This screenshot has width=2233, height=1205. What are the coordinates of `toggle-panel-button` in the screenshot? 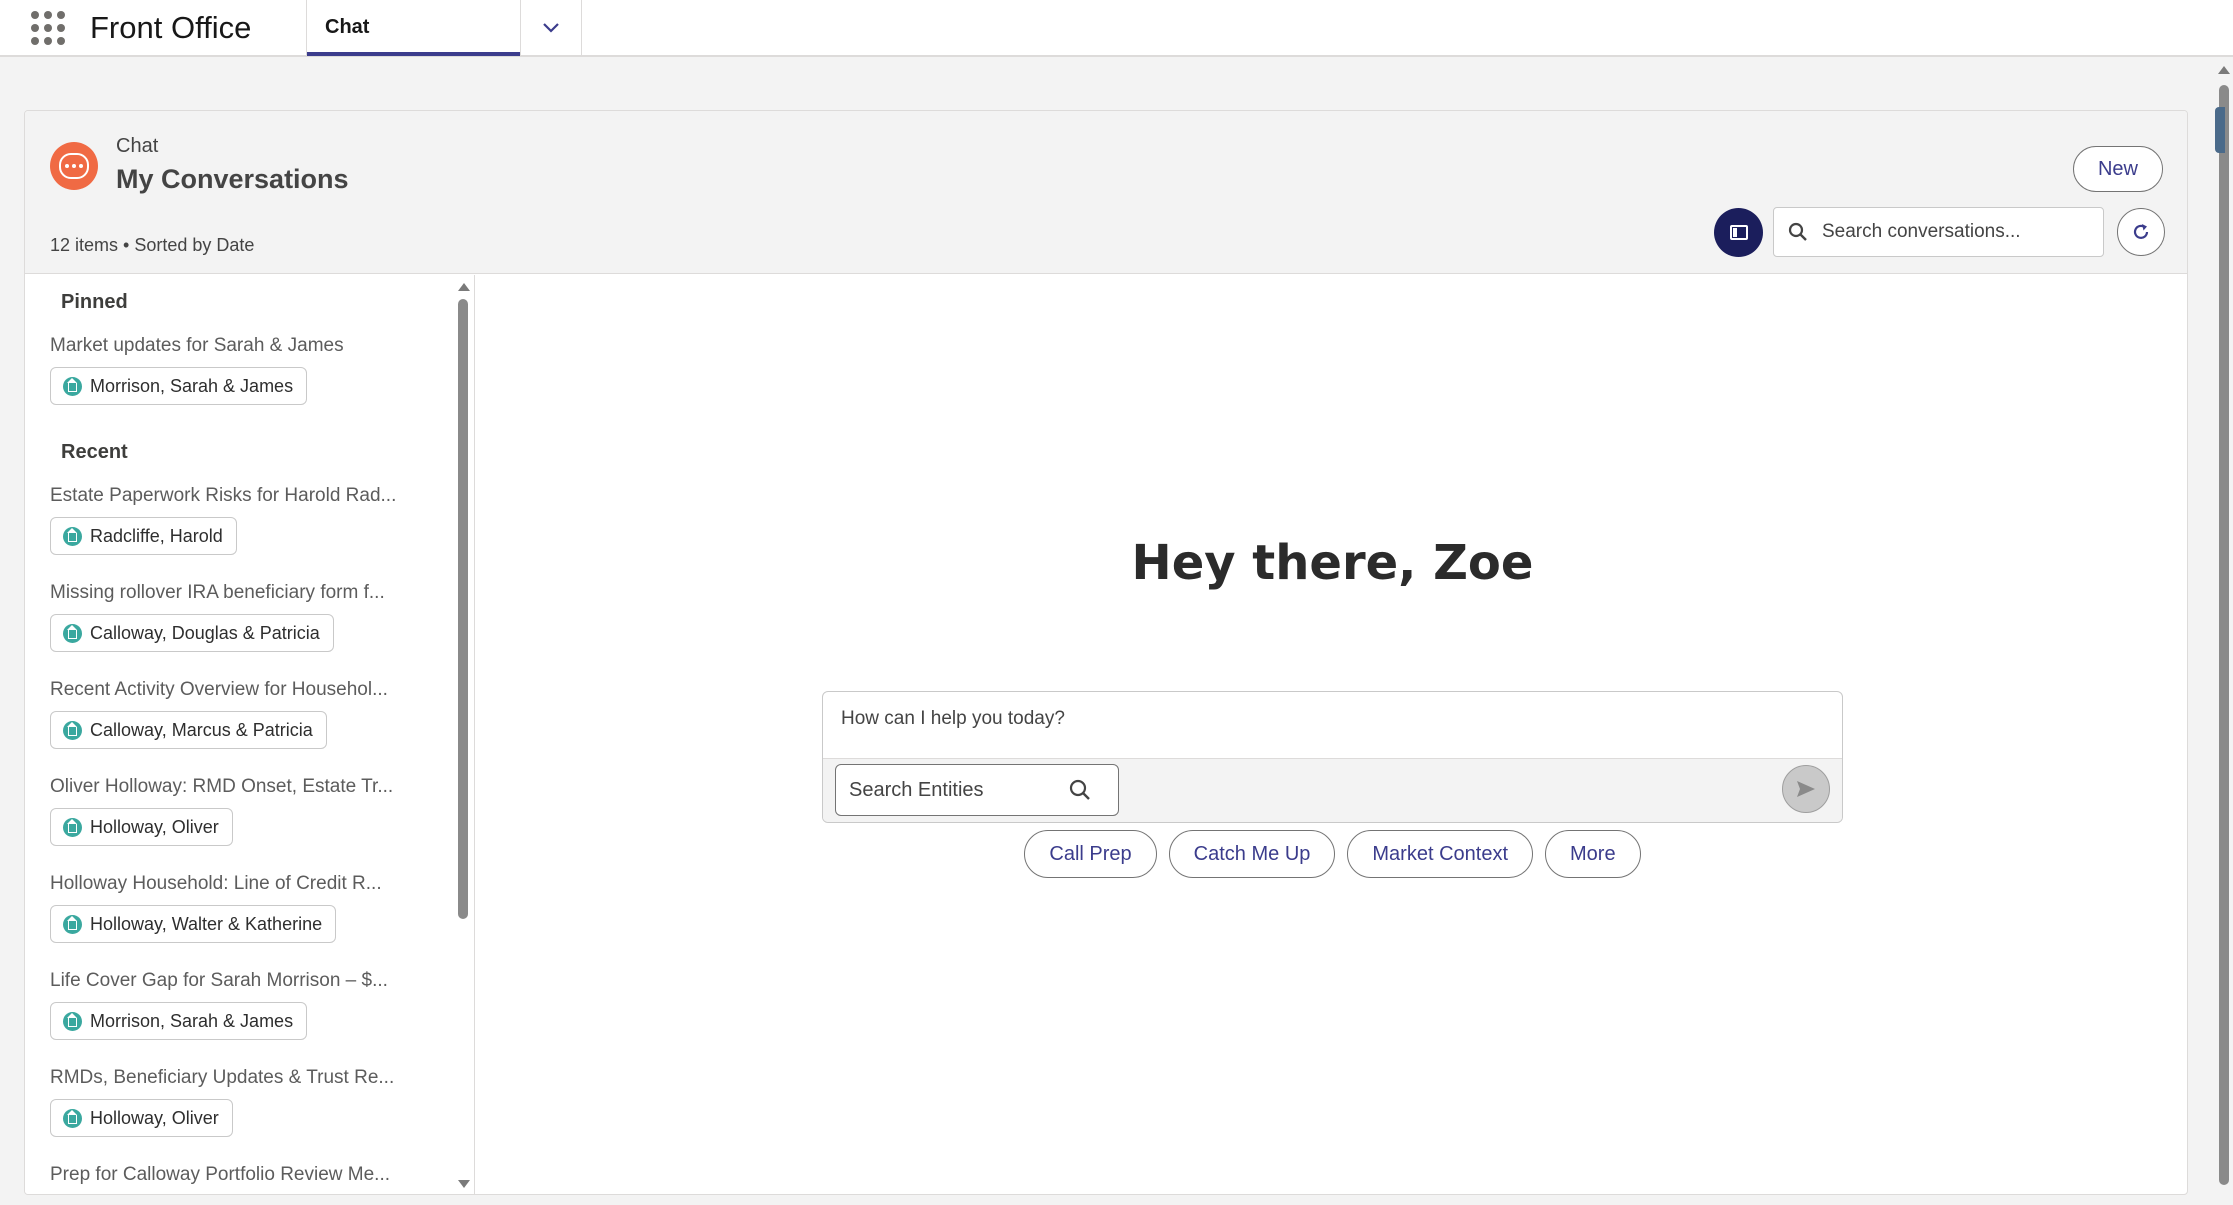 It's located at (1738, 232).